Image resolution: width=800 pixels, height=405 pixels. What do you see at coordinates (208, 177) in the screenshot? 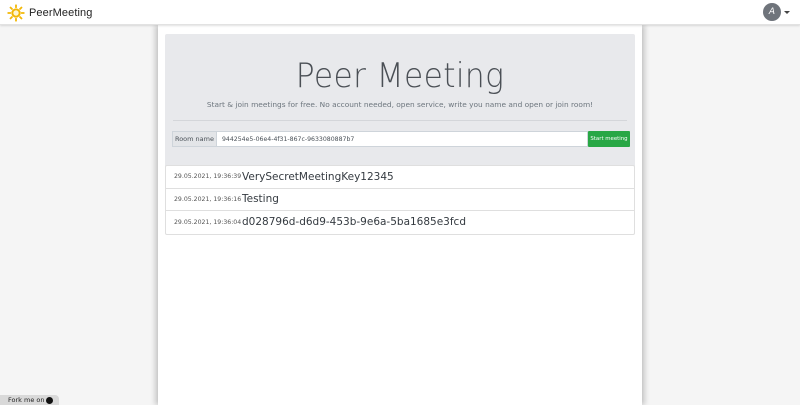
I see `meeting-date: 29.05.2021, 19:36:39` at bounding box center [208, 177].